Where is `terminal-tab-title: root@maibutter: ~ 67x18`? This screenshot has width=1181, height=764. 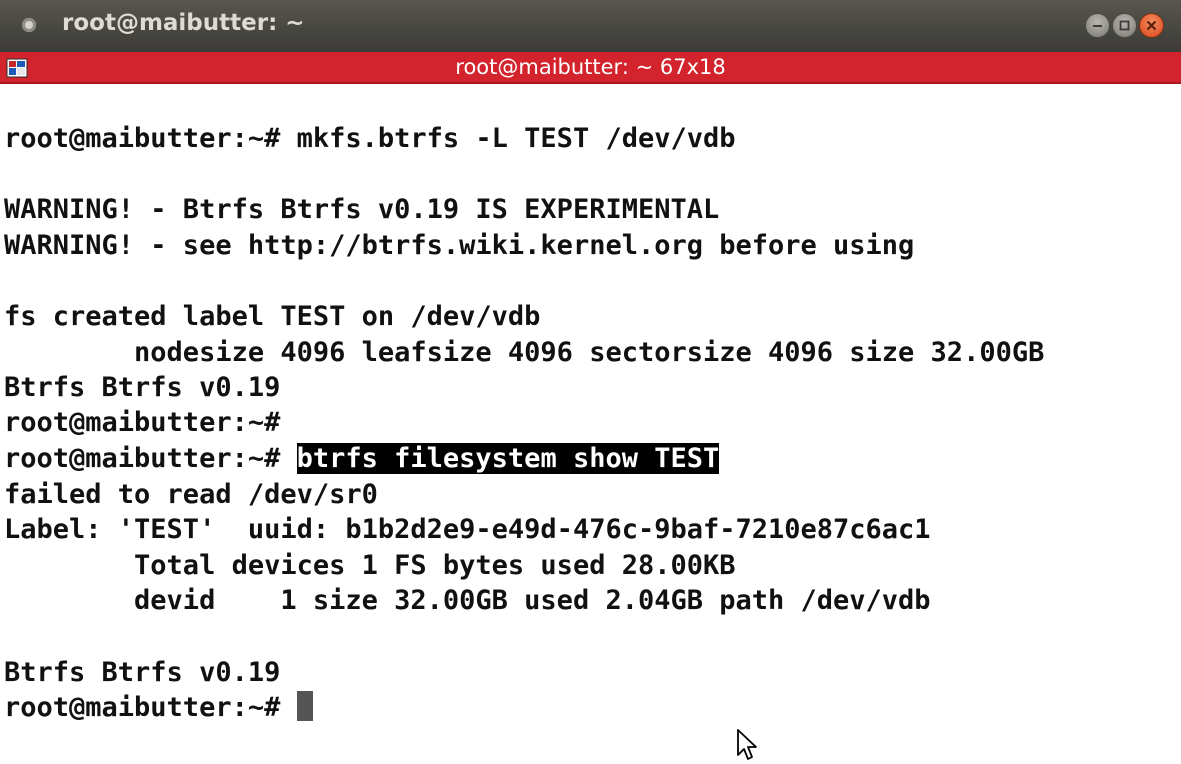
terminal-tab-title: root@maibutter: ~ 67x18 is located at coordinates (590, 67).